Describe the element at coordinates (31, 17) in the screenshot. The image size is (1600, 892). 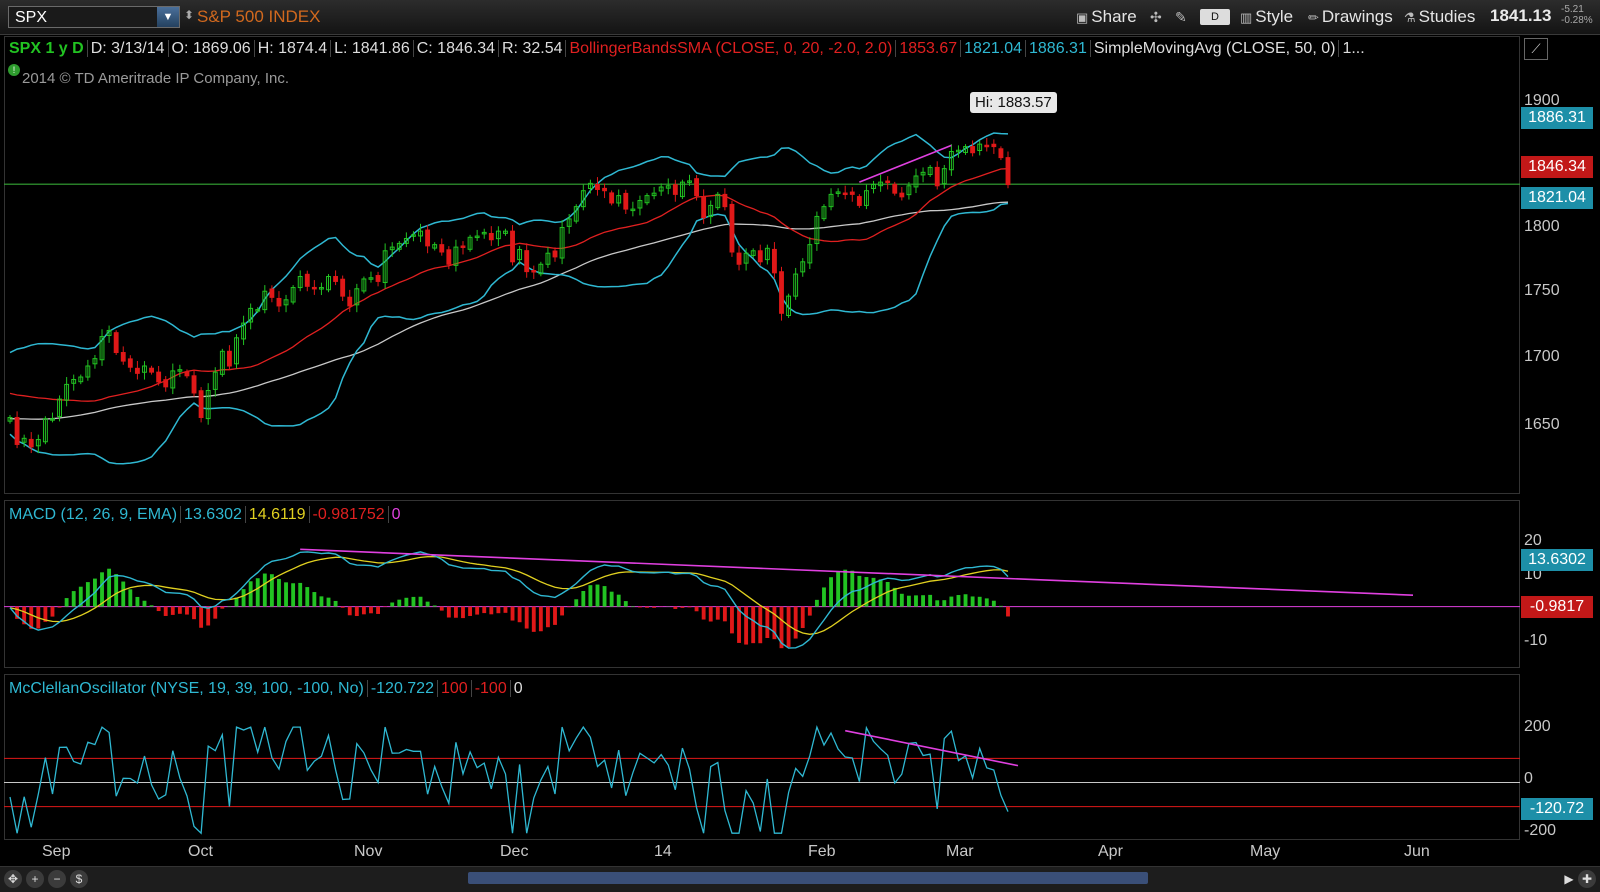
I see `symbol-value: SPX` at that location.